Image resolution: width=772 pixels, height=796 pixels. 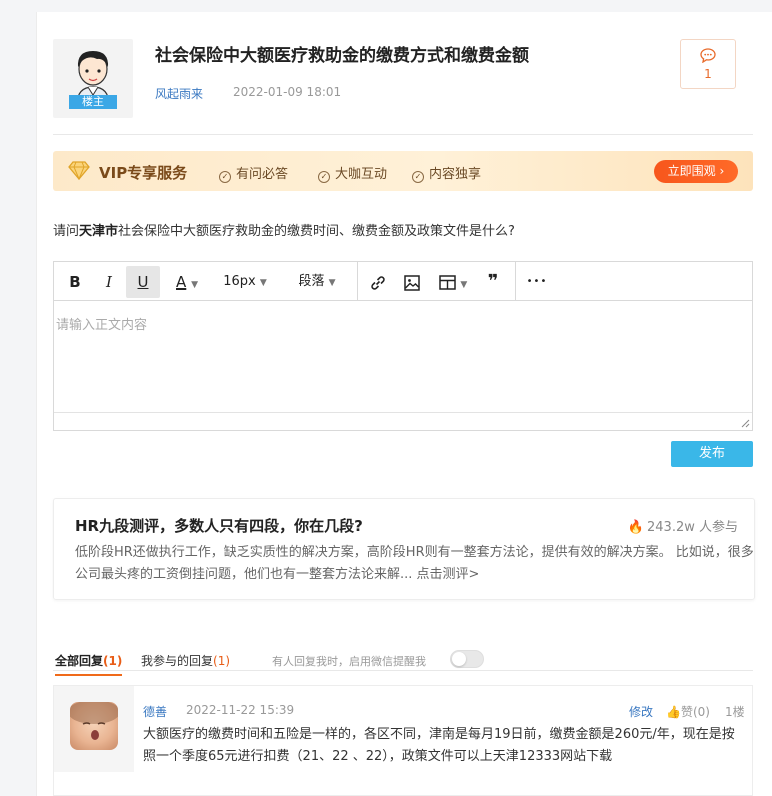 What do you see at coordinates (181, 282) in the screenshot?
I see `font-color-icon: A` at bounding box center [181, 282].